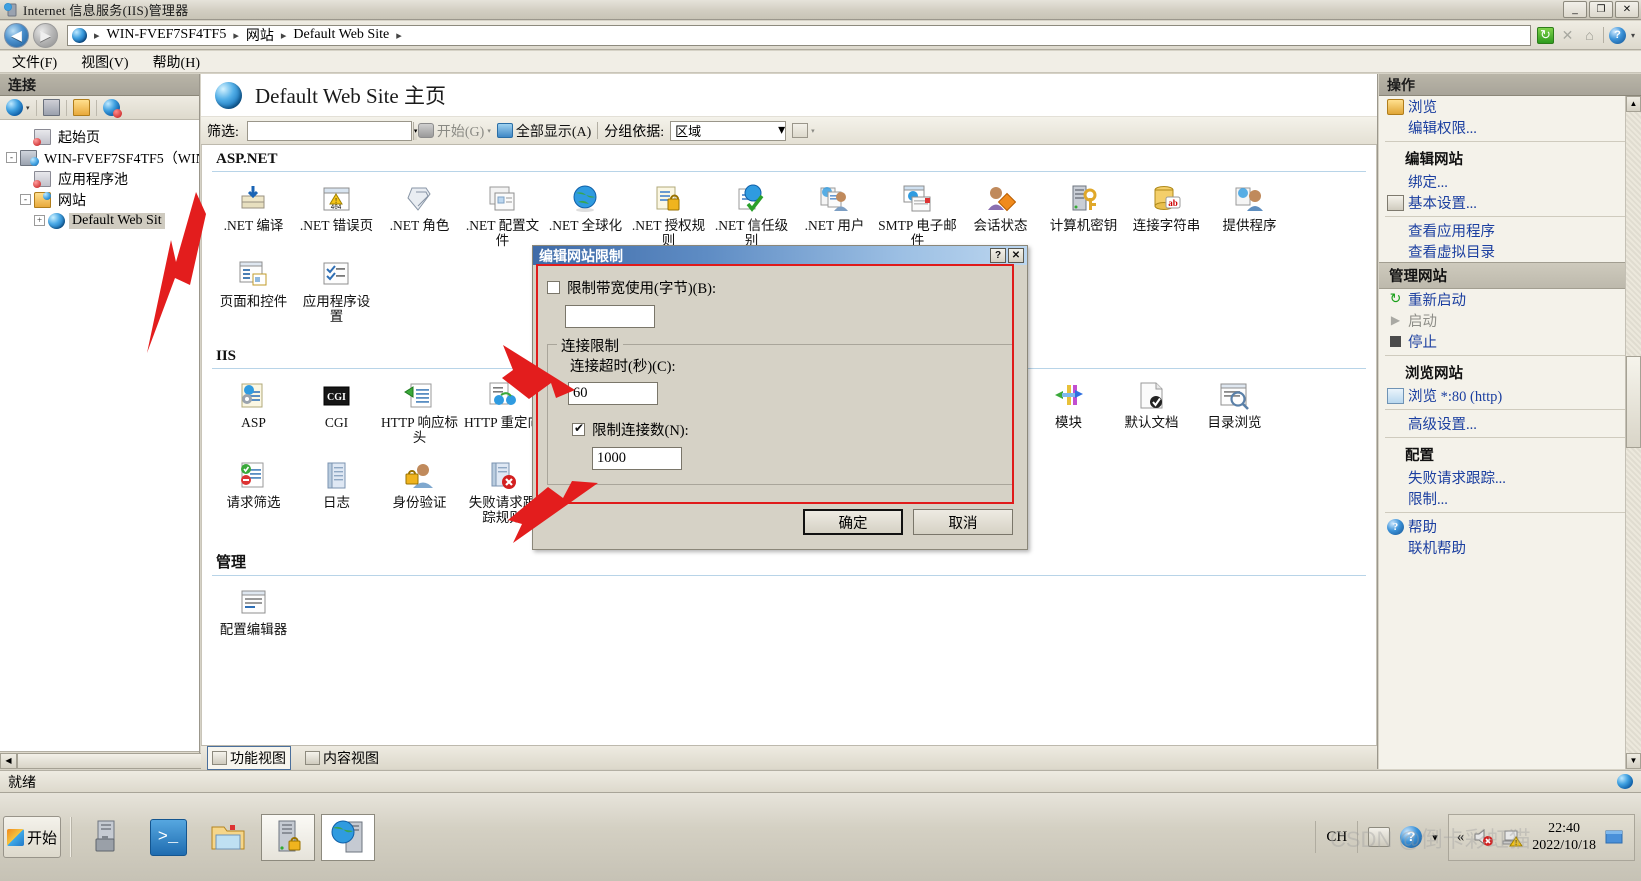  I want to click on collapse-toggle: -, so click(11, 157).